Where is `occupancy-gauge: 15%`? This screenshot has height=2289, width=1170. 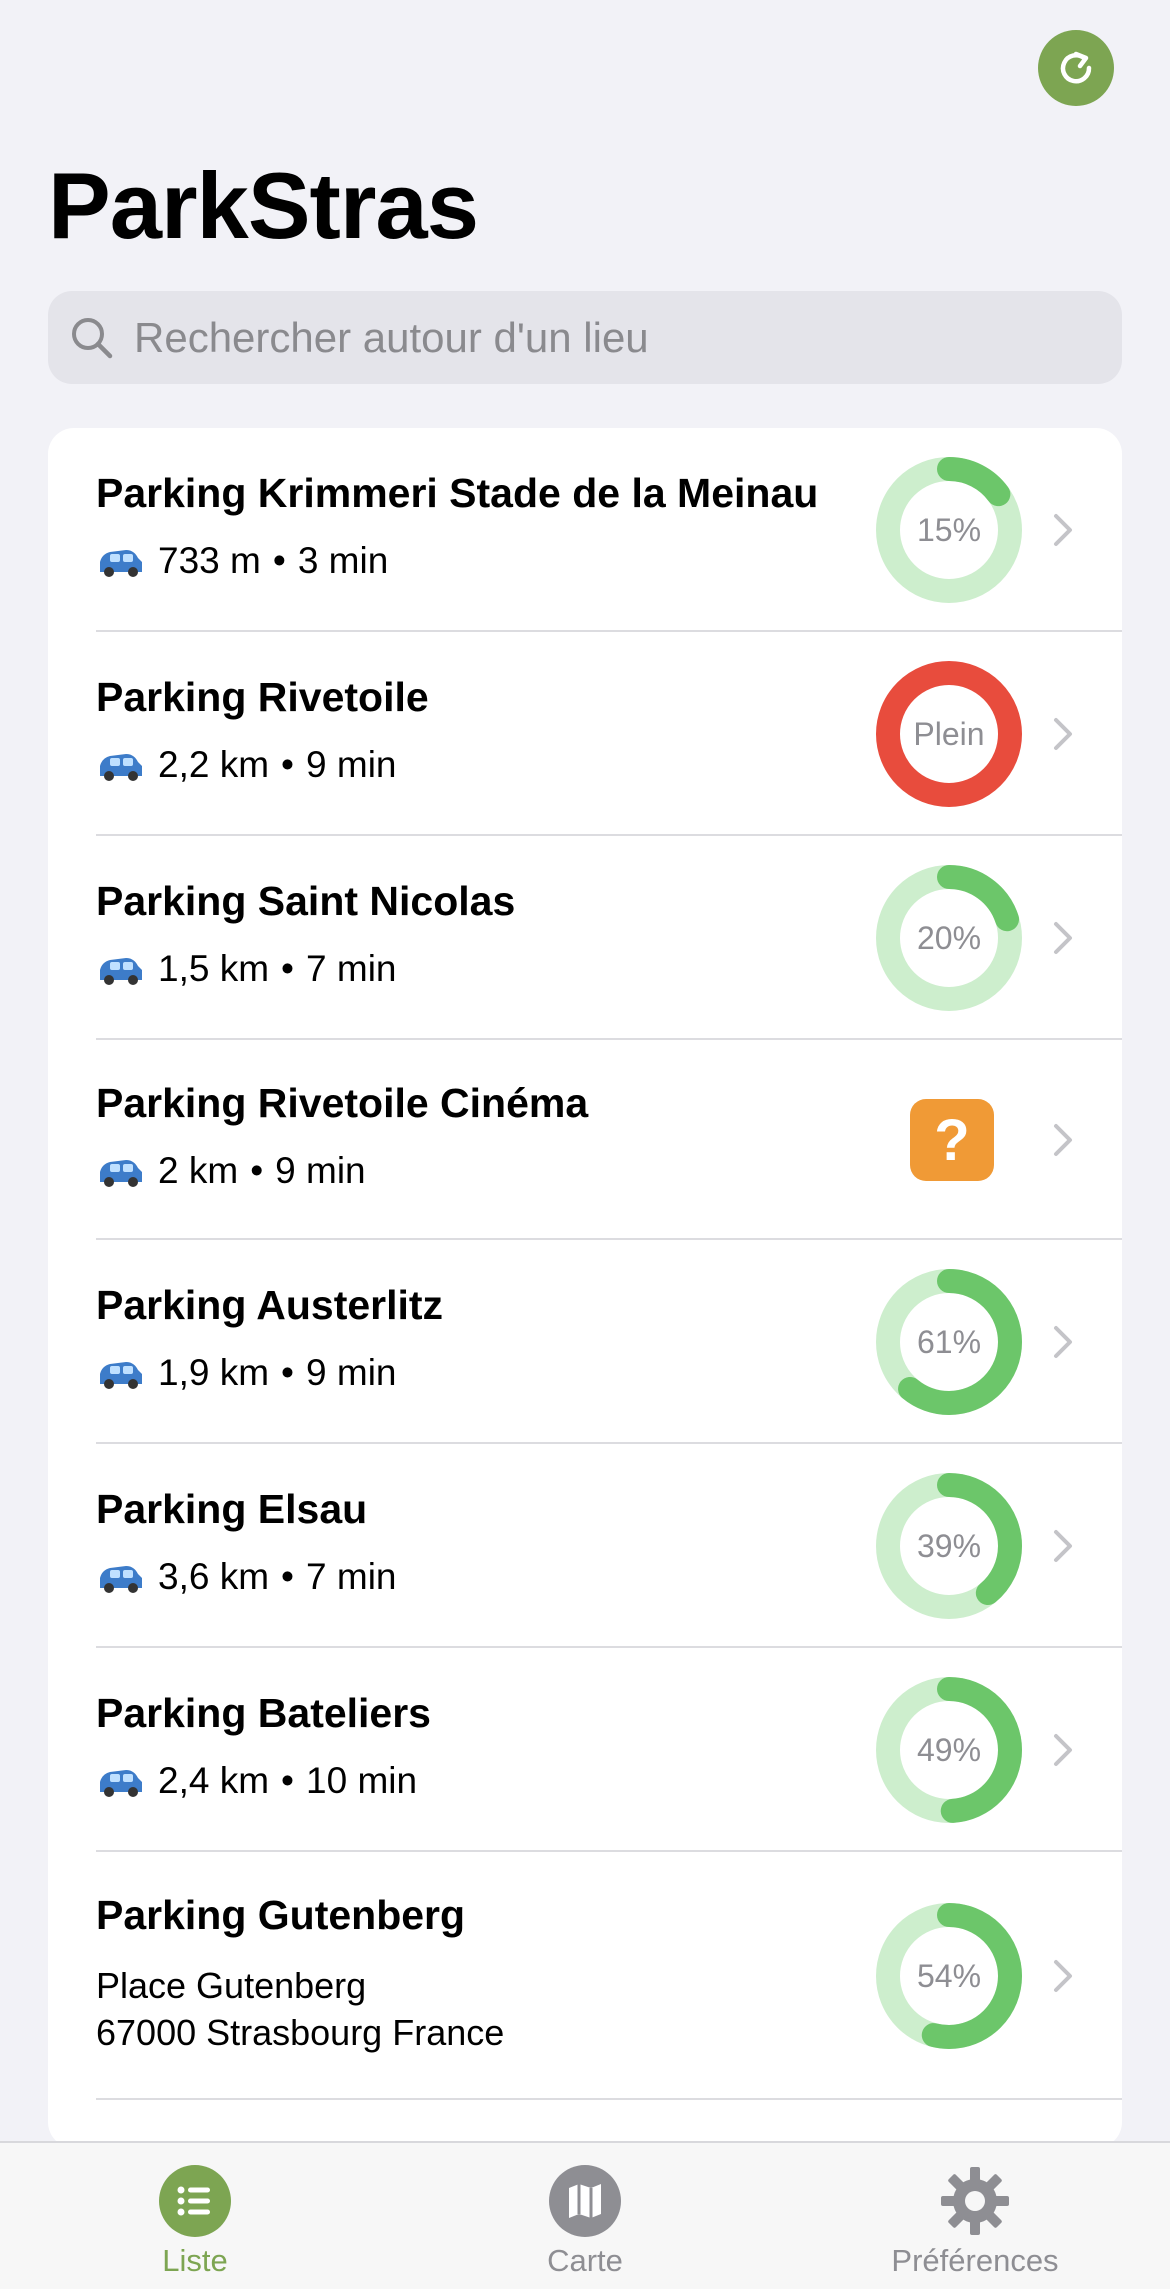
occupancy-gauge: 15% is located at coordinates (949, 530).